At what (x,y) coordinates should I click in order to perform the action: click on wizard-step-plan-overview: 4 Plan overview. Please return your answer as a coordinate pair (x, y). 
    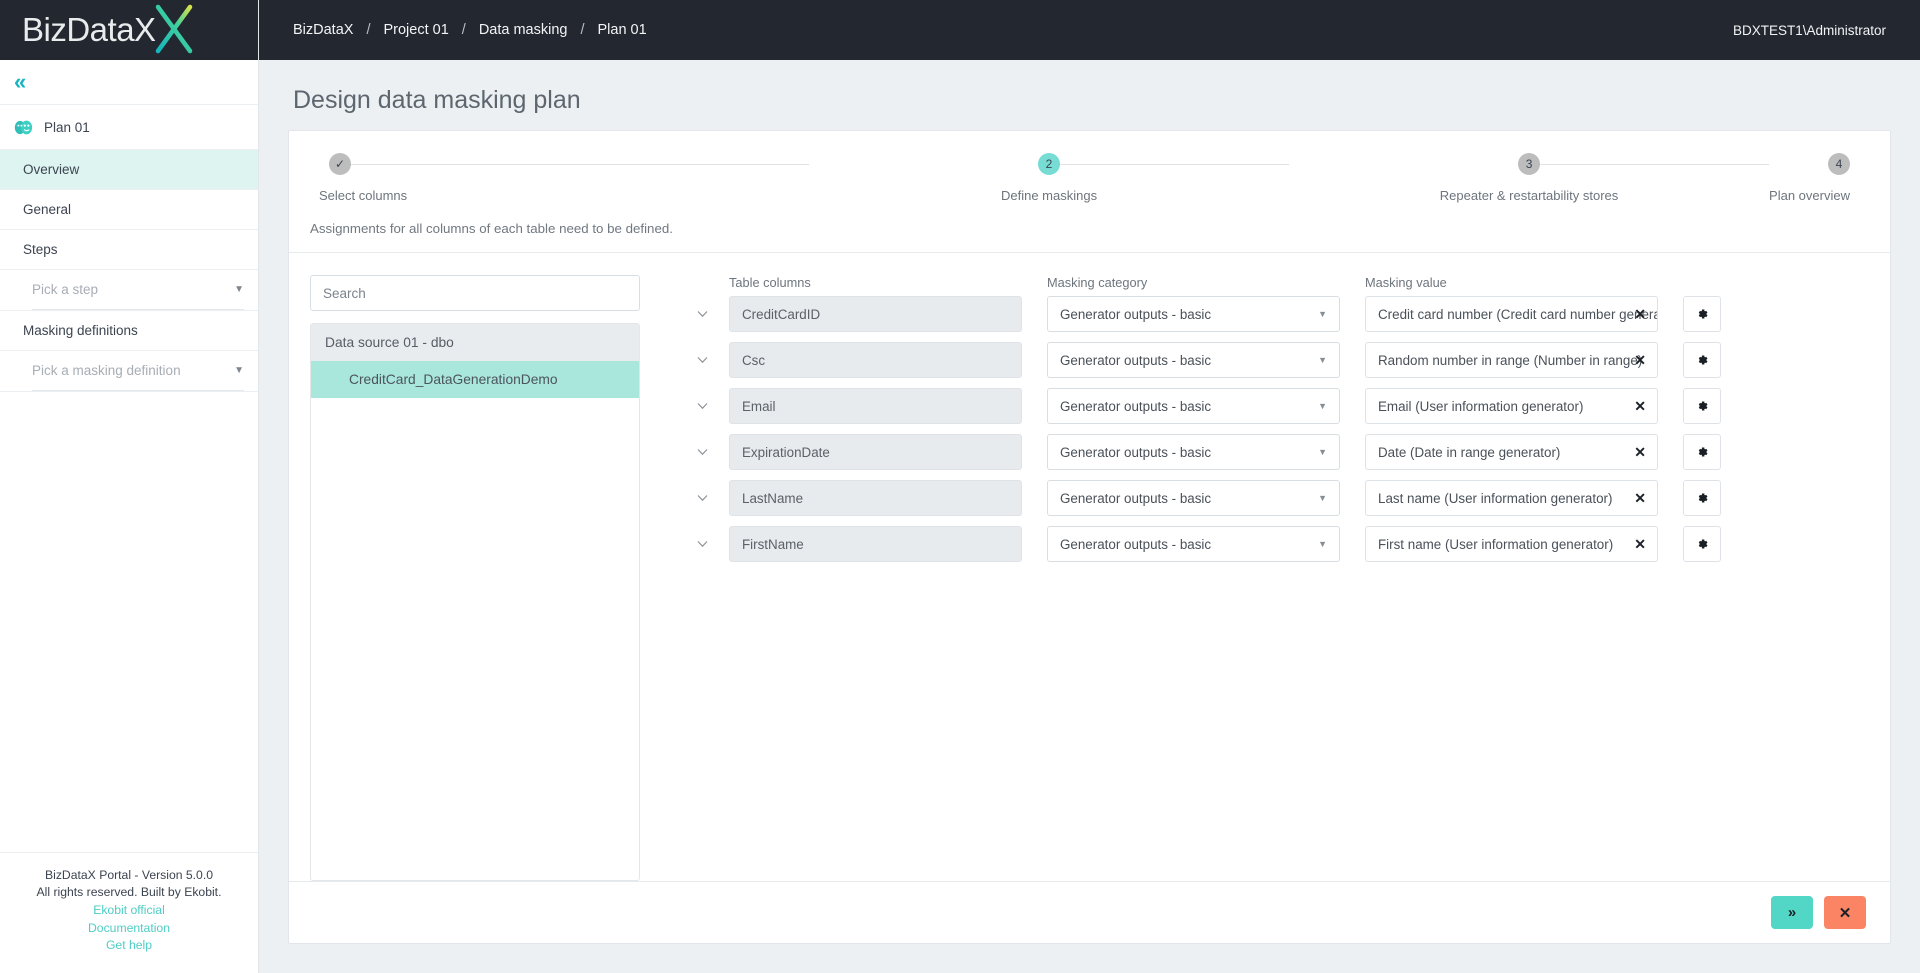
    Looking at the image, I should click on (1809, 178).